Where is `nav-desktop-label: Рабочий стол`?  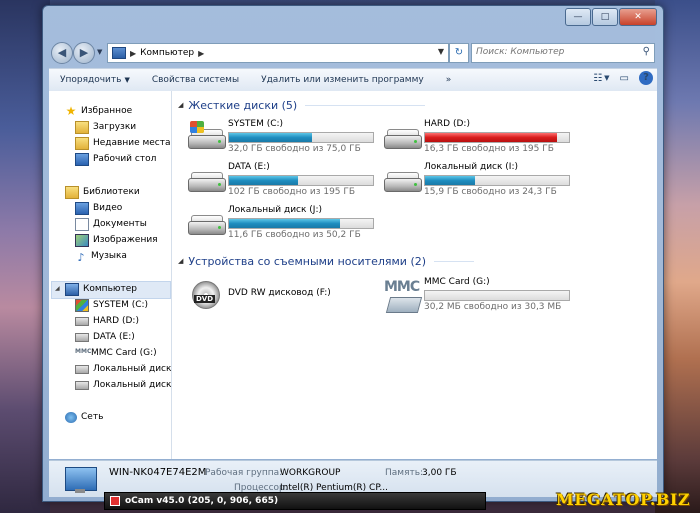 nav-desktop-label: Рабочий стол is located at coordinates (125, 159).